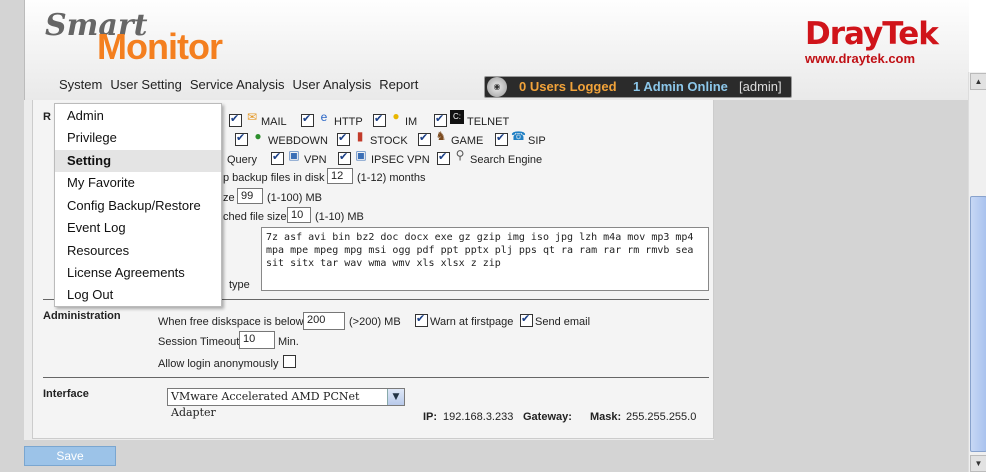 The image size is (986, 472). I want to click on stock-chart-icon: ▮, so click(360, 136).